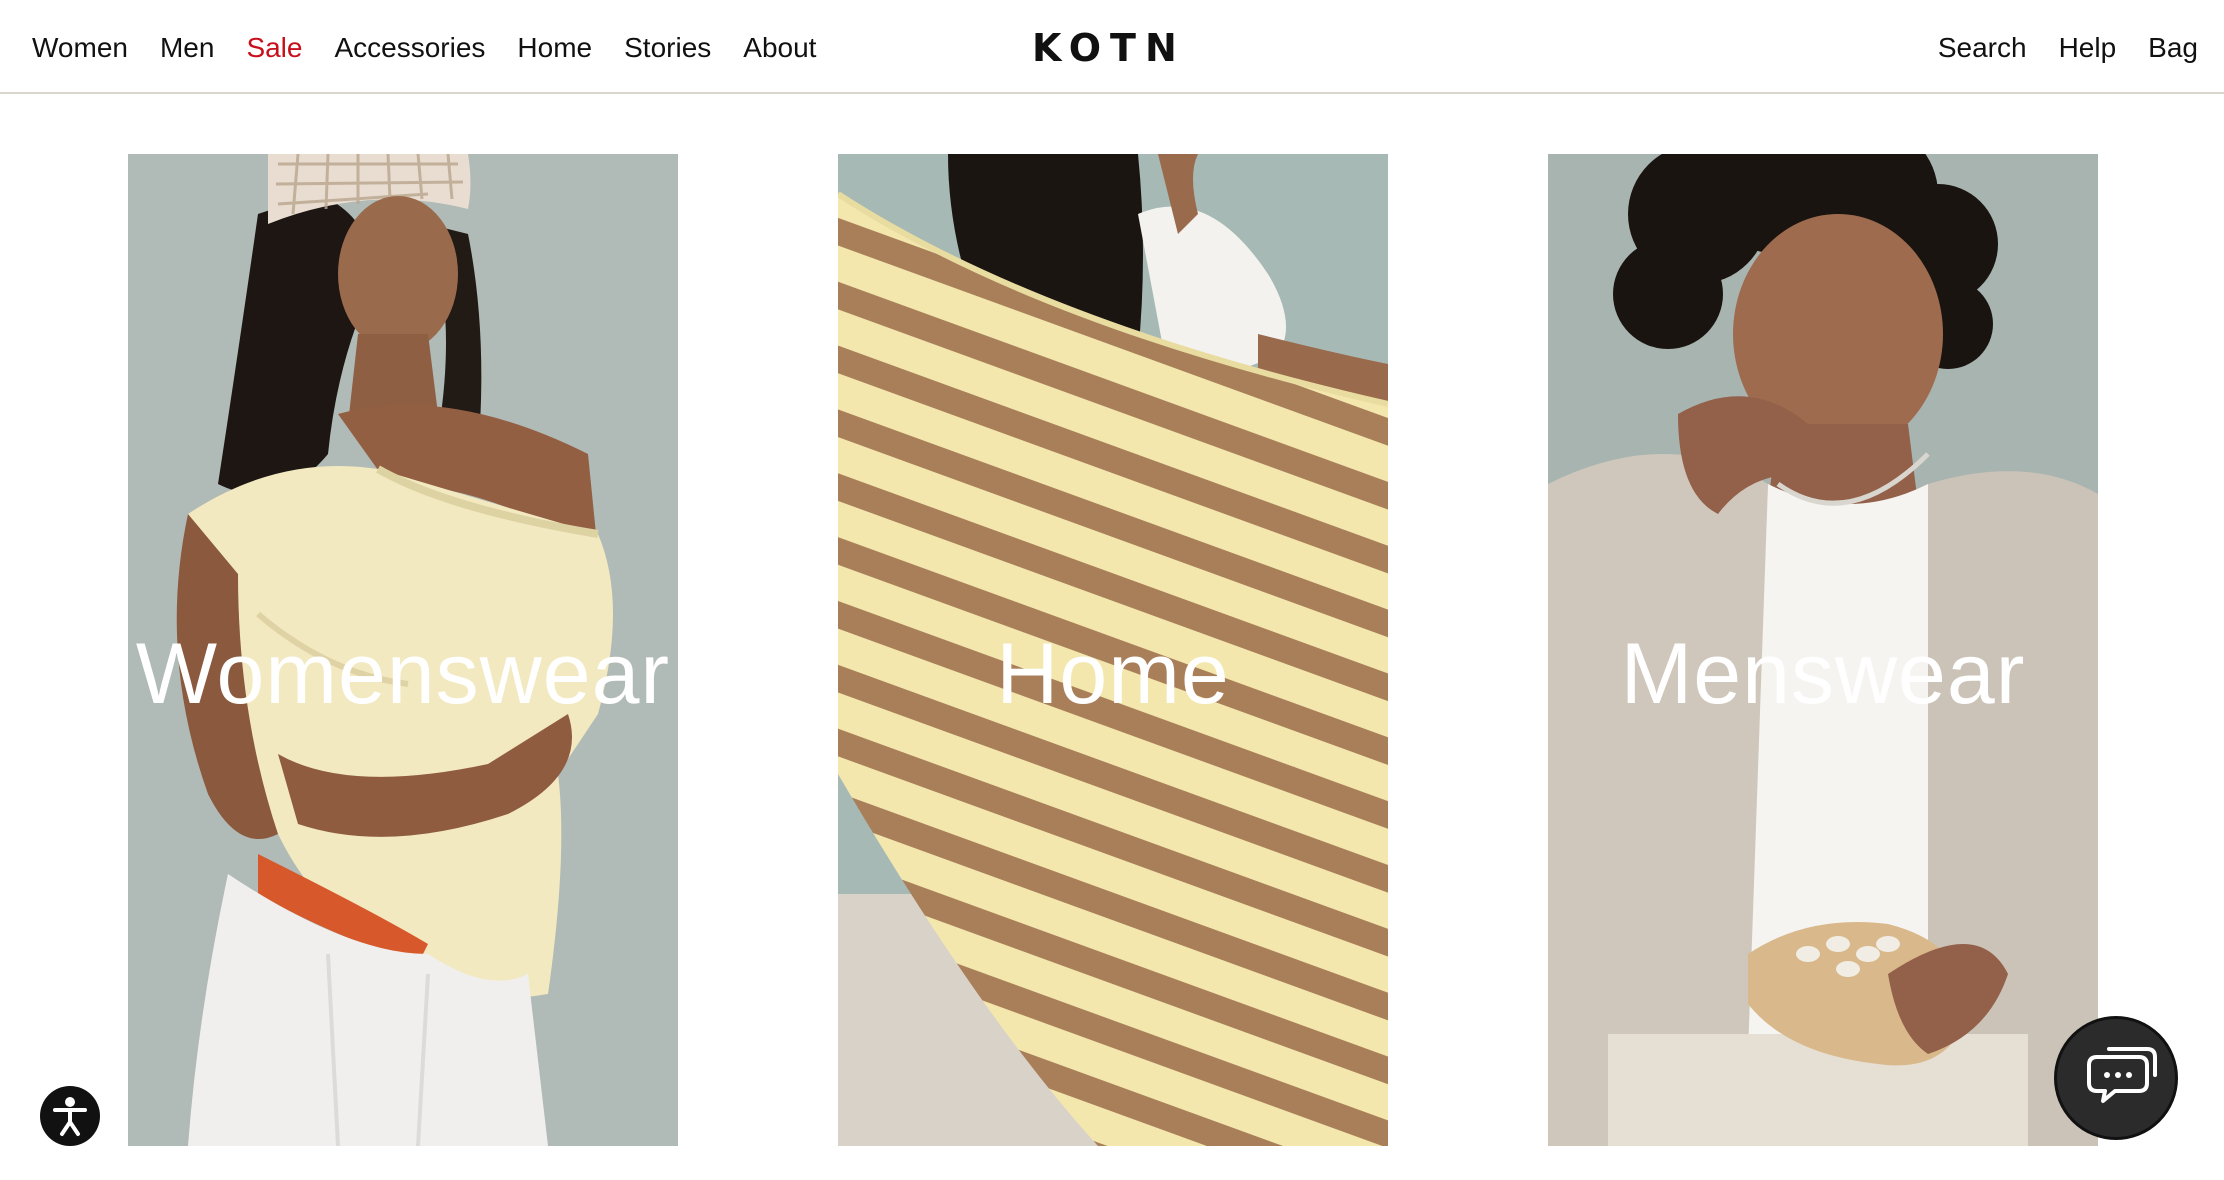  What do you see at coordinates (1982, 48) in the screenshot?
I see `search-link: Search` at bounding box center [1982, 48].